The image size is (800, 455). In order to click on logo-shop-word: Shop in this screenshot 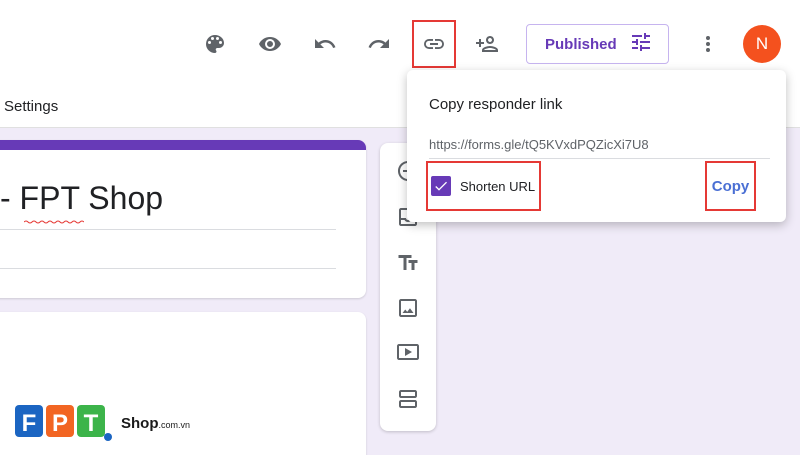, I will do `click(140, 423)`.